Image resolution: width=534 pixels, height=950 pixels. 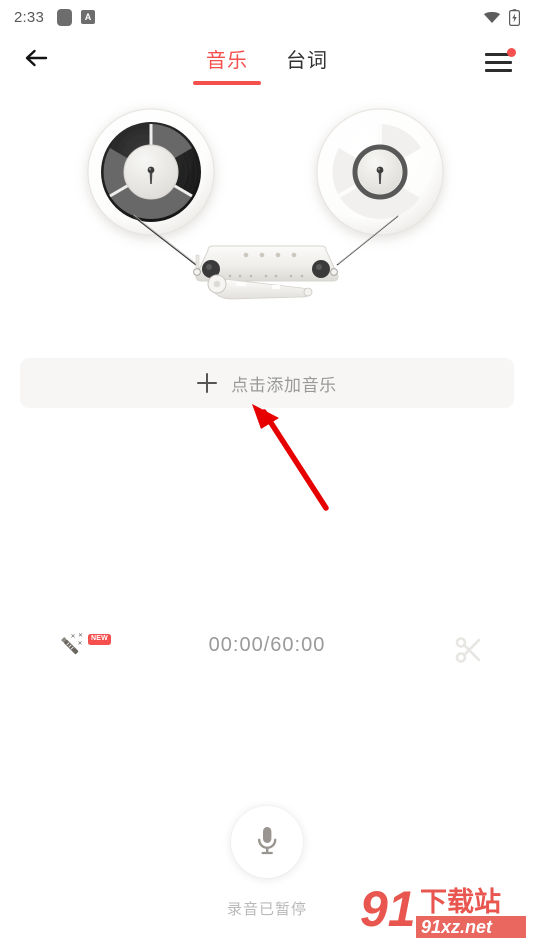 I want to click on notification-dot-icon, so click(x=511, y=52).